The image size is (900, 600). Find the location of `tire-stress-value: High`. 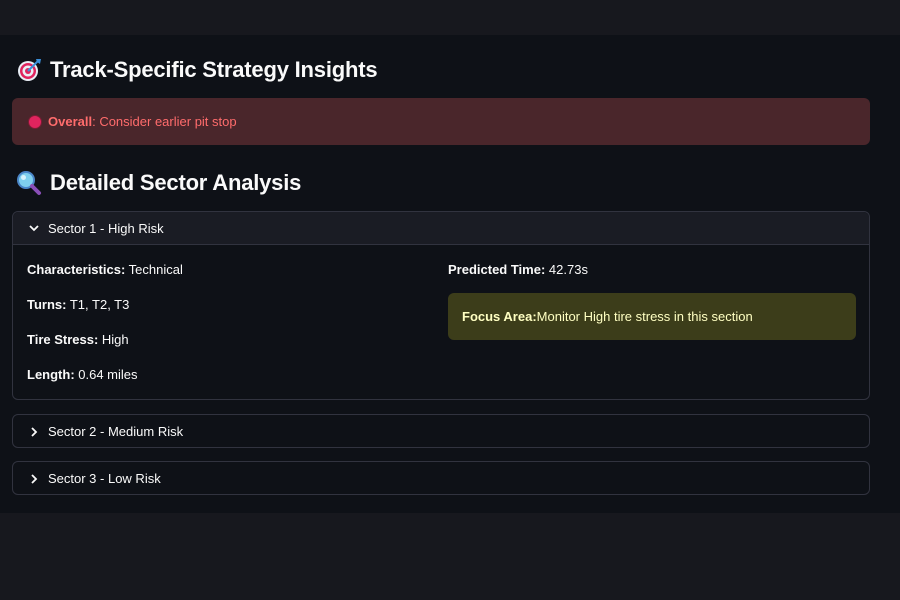

tire-stress-value: High is located at coordinates (113, 339).